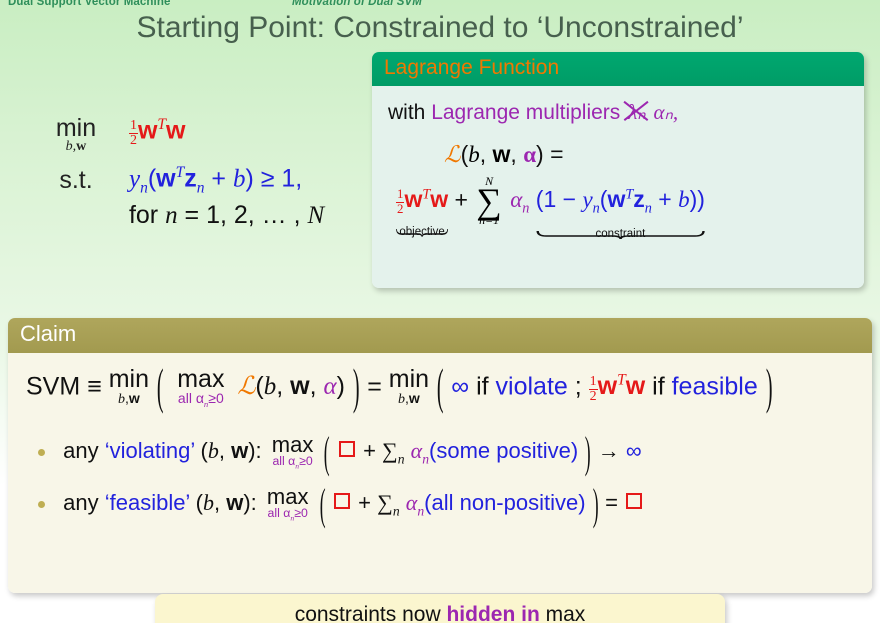 The height and width of the screenshot is (623, 880). I want to click on objective-underbrace: 1 2 wTw objective, so click(422, 212).